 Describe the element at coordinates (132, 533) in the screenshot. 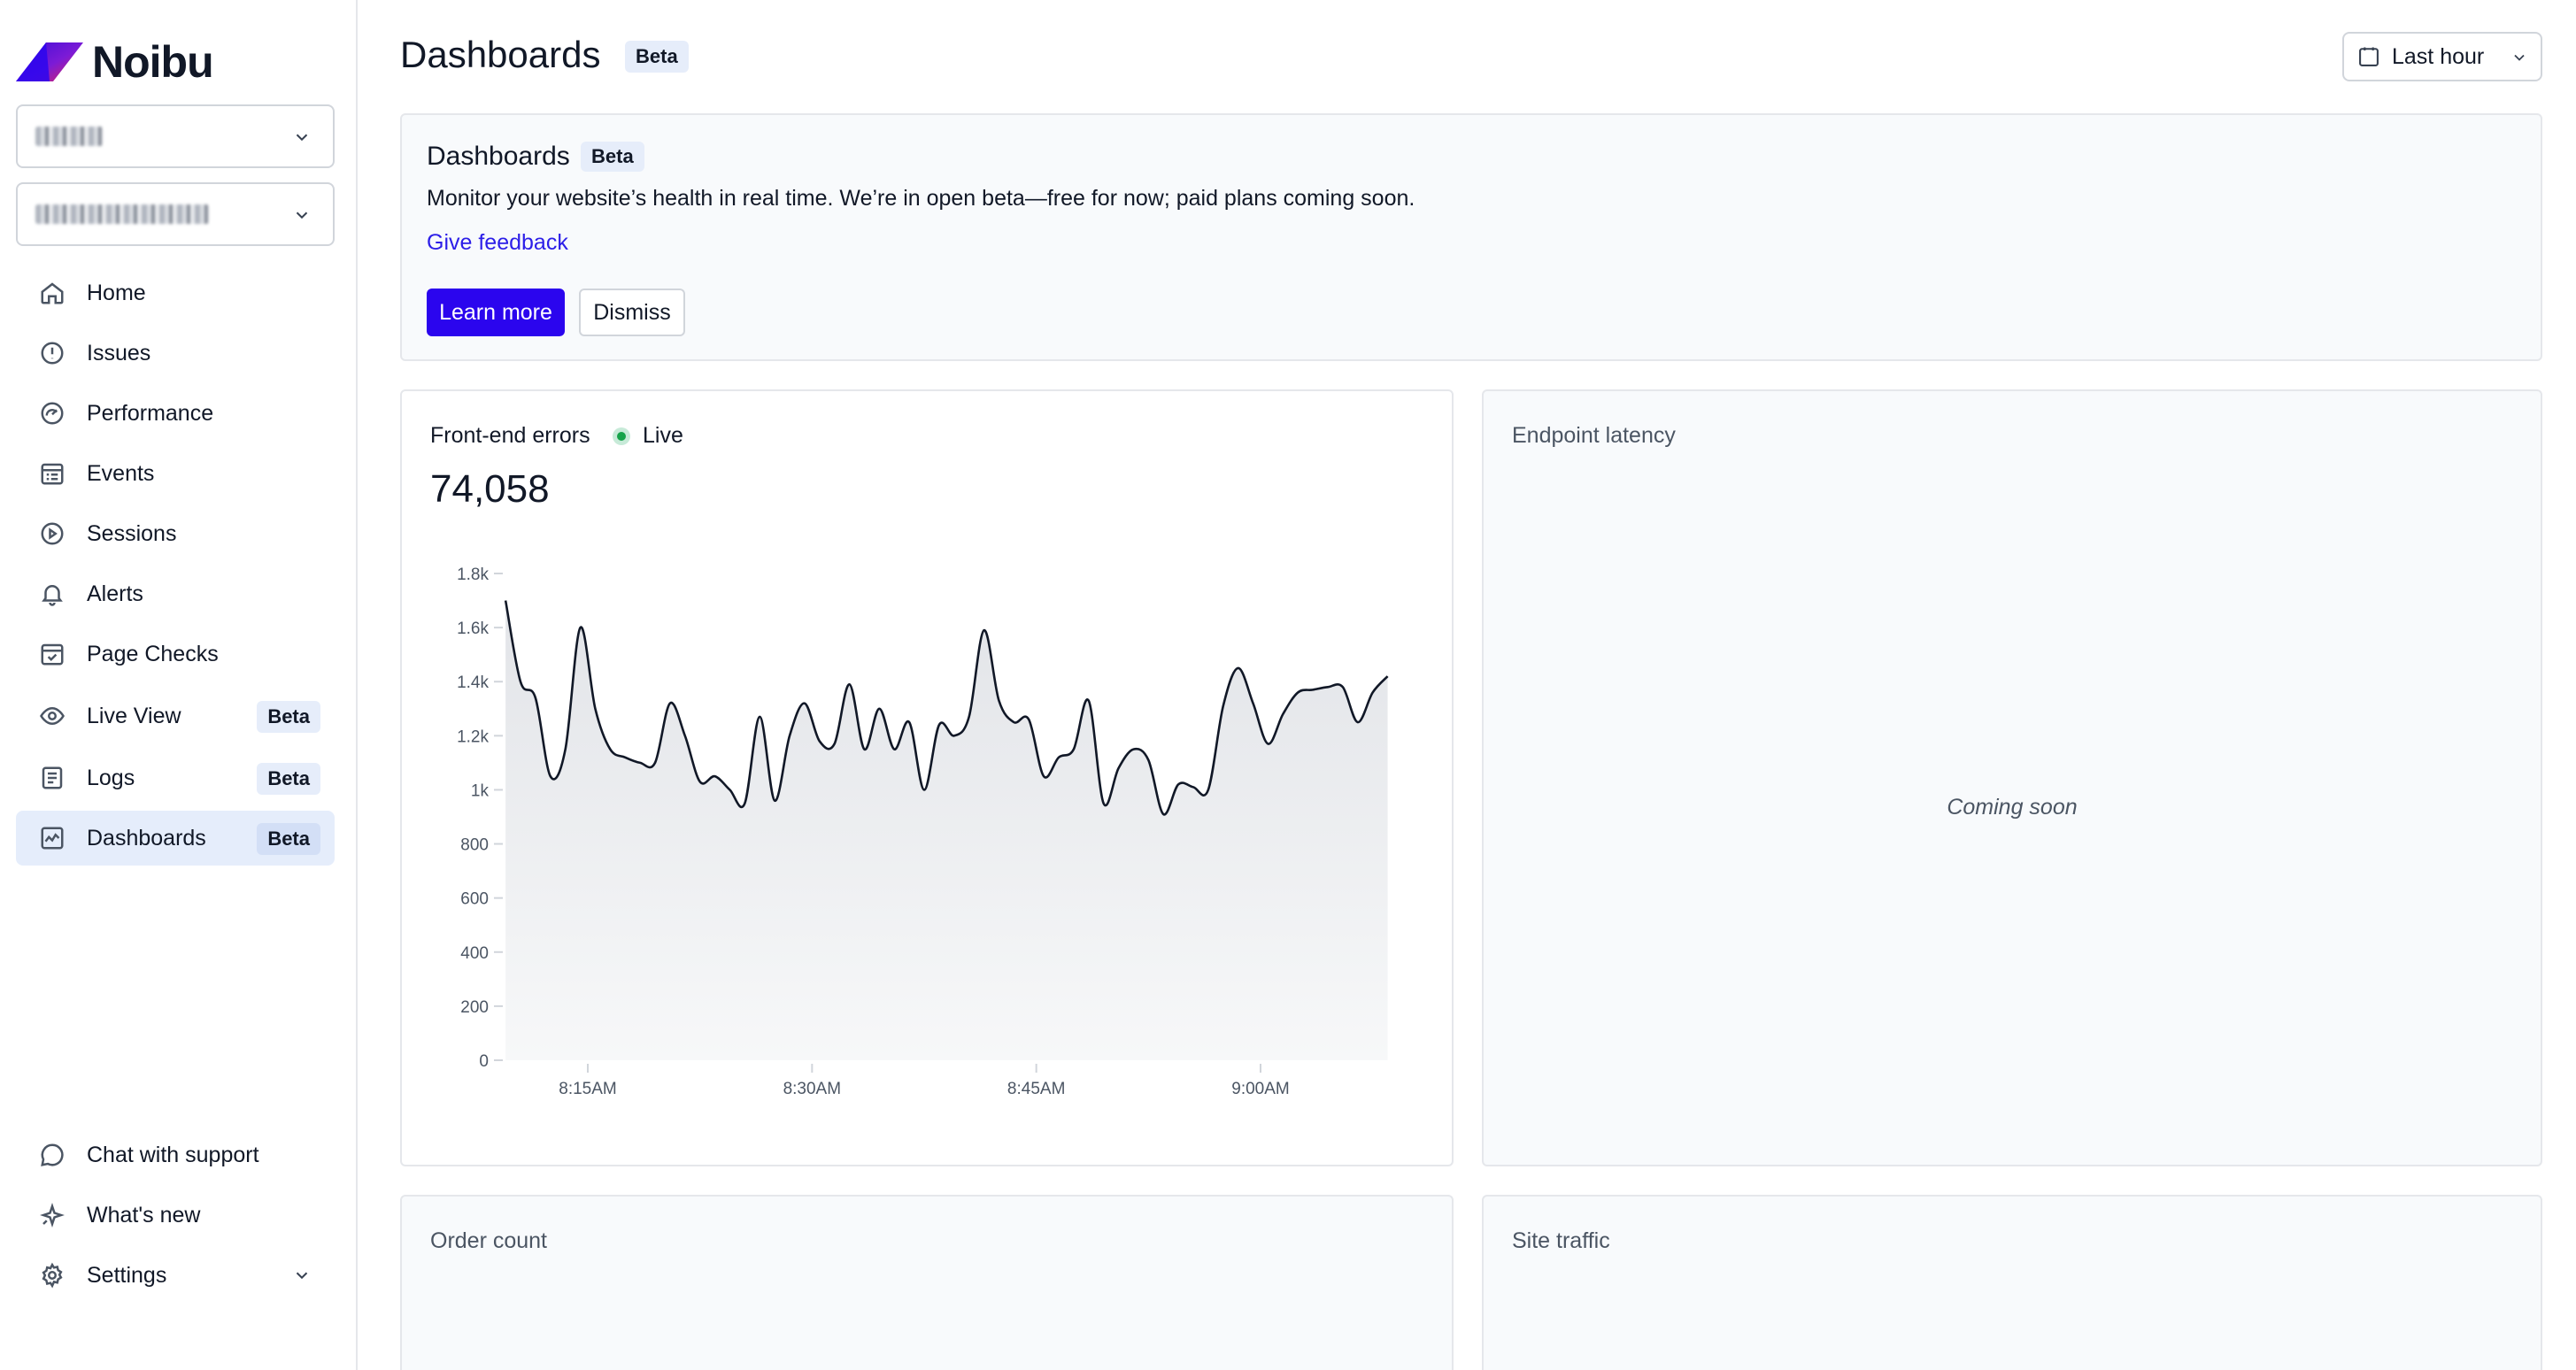

I see `sidebar-item-label: Sessions` at that location.